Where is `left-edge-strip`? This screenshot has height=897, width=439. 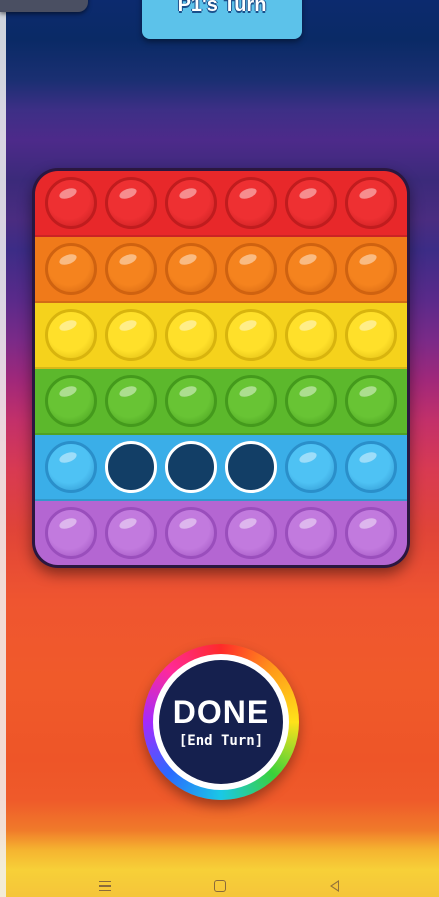 left-edge-strip is located at coordinates (3, 448).